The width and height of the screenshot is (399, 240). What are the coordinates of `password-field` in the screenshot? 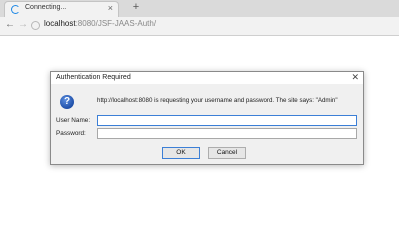 It's located at (227, 133).